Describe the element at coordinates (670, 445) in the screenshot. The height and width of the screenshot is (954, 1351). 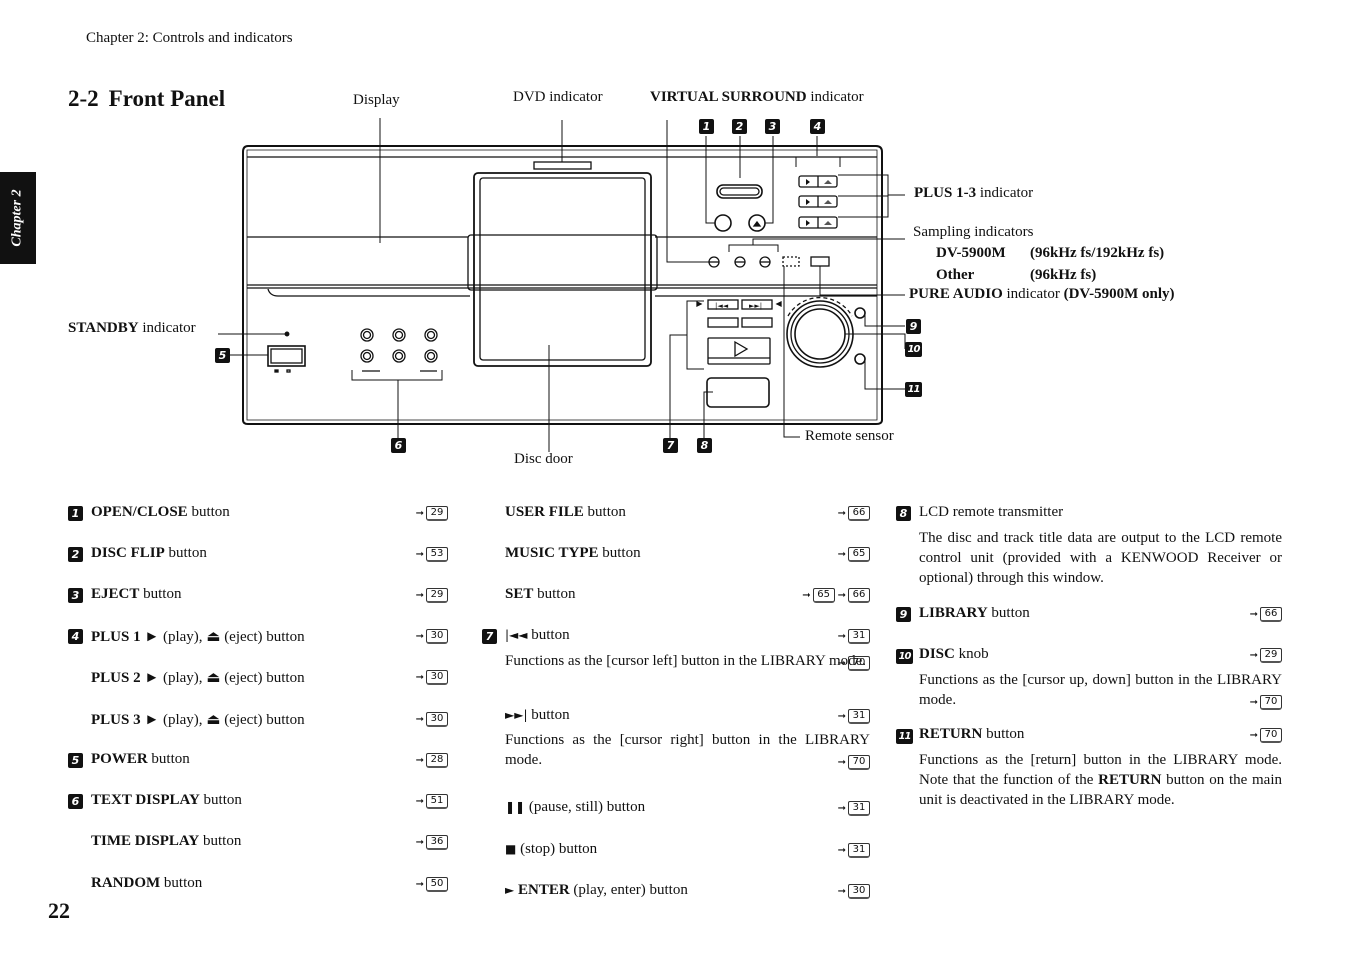
I see `badge-7: 7` at that location.